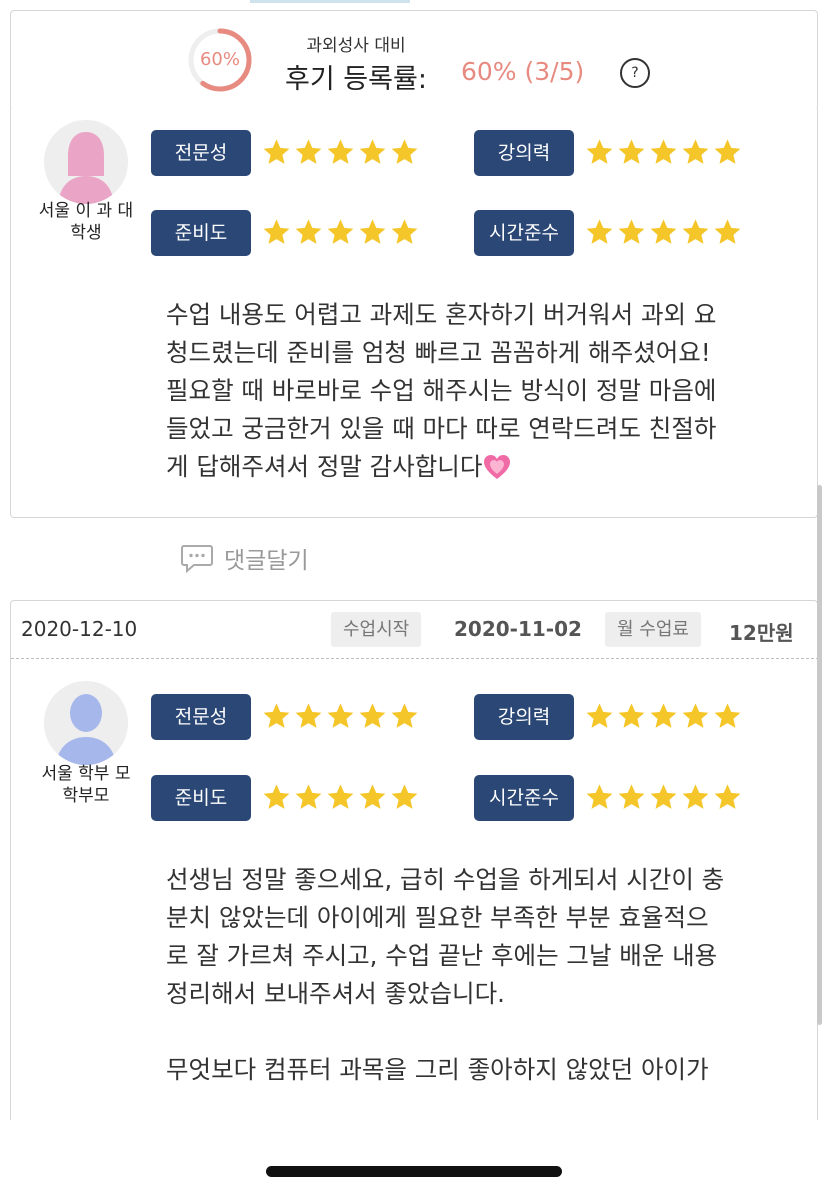  I want to click on comment-button: 댓글달기, so click(244, 558).